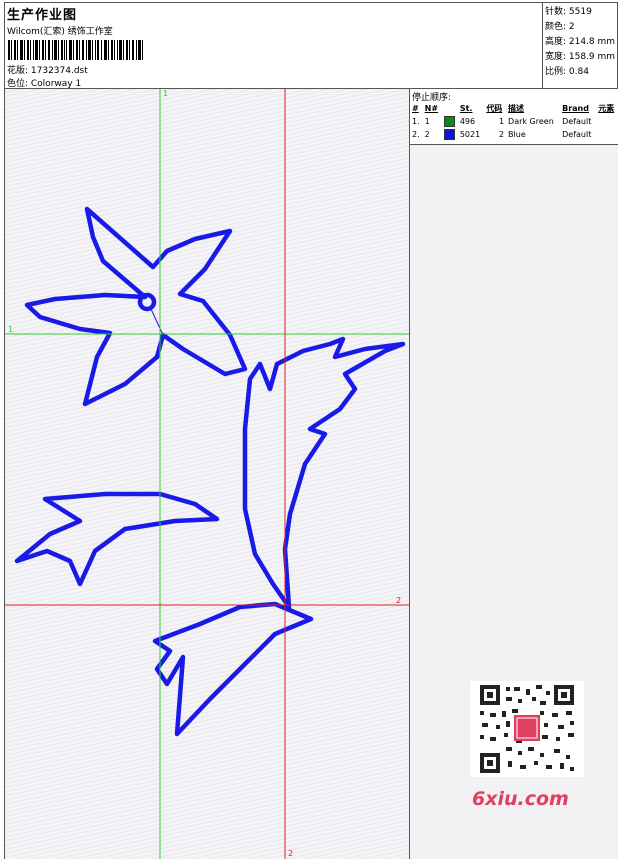  Describe the element at coordinates (517, 134) in the screenshot. I see `row-desc: Blue` at that location.